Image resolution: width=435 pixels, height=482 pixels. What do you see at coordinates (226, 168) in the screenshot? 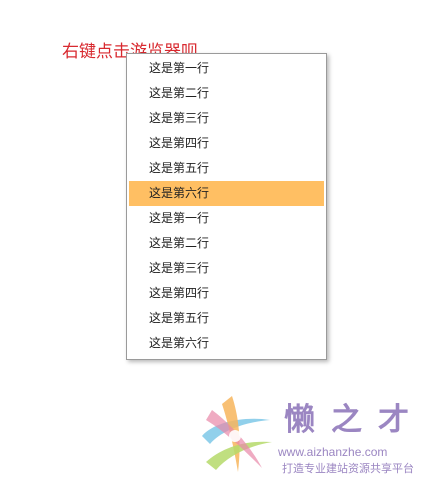
I see `menu-item-row-5: 这是第五行` at bounding box center [226, 168].